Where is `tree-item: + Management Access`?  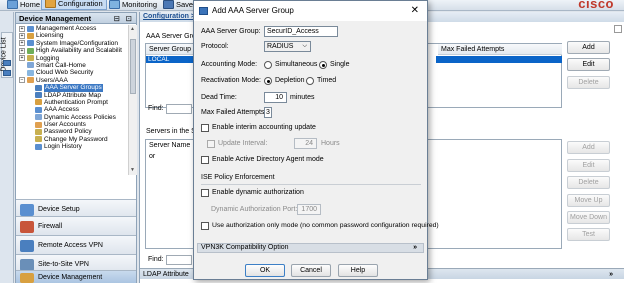 tree-item: + Management Access is located at coordinates (72, 28).